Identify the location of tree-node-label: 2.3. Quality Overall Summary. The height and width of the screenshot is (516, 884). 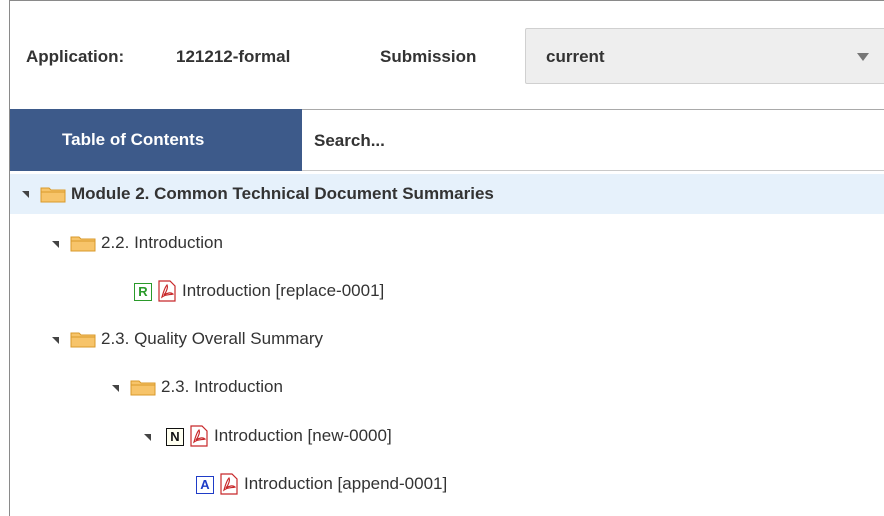
(212, 338).